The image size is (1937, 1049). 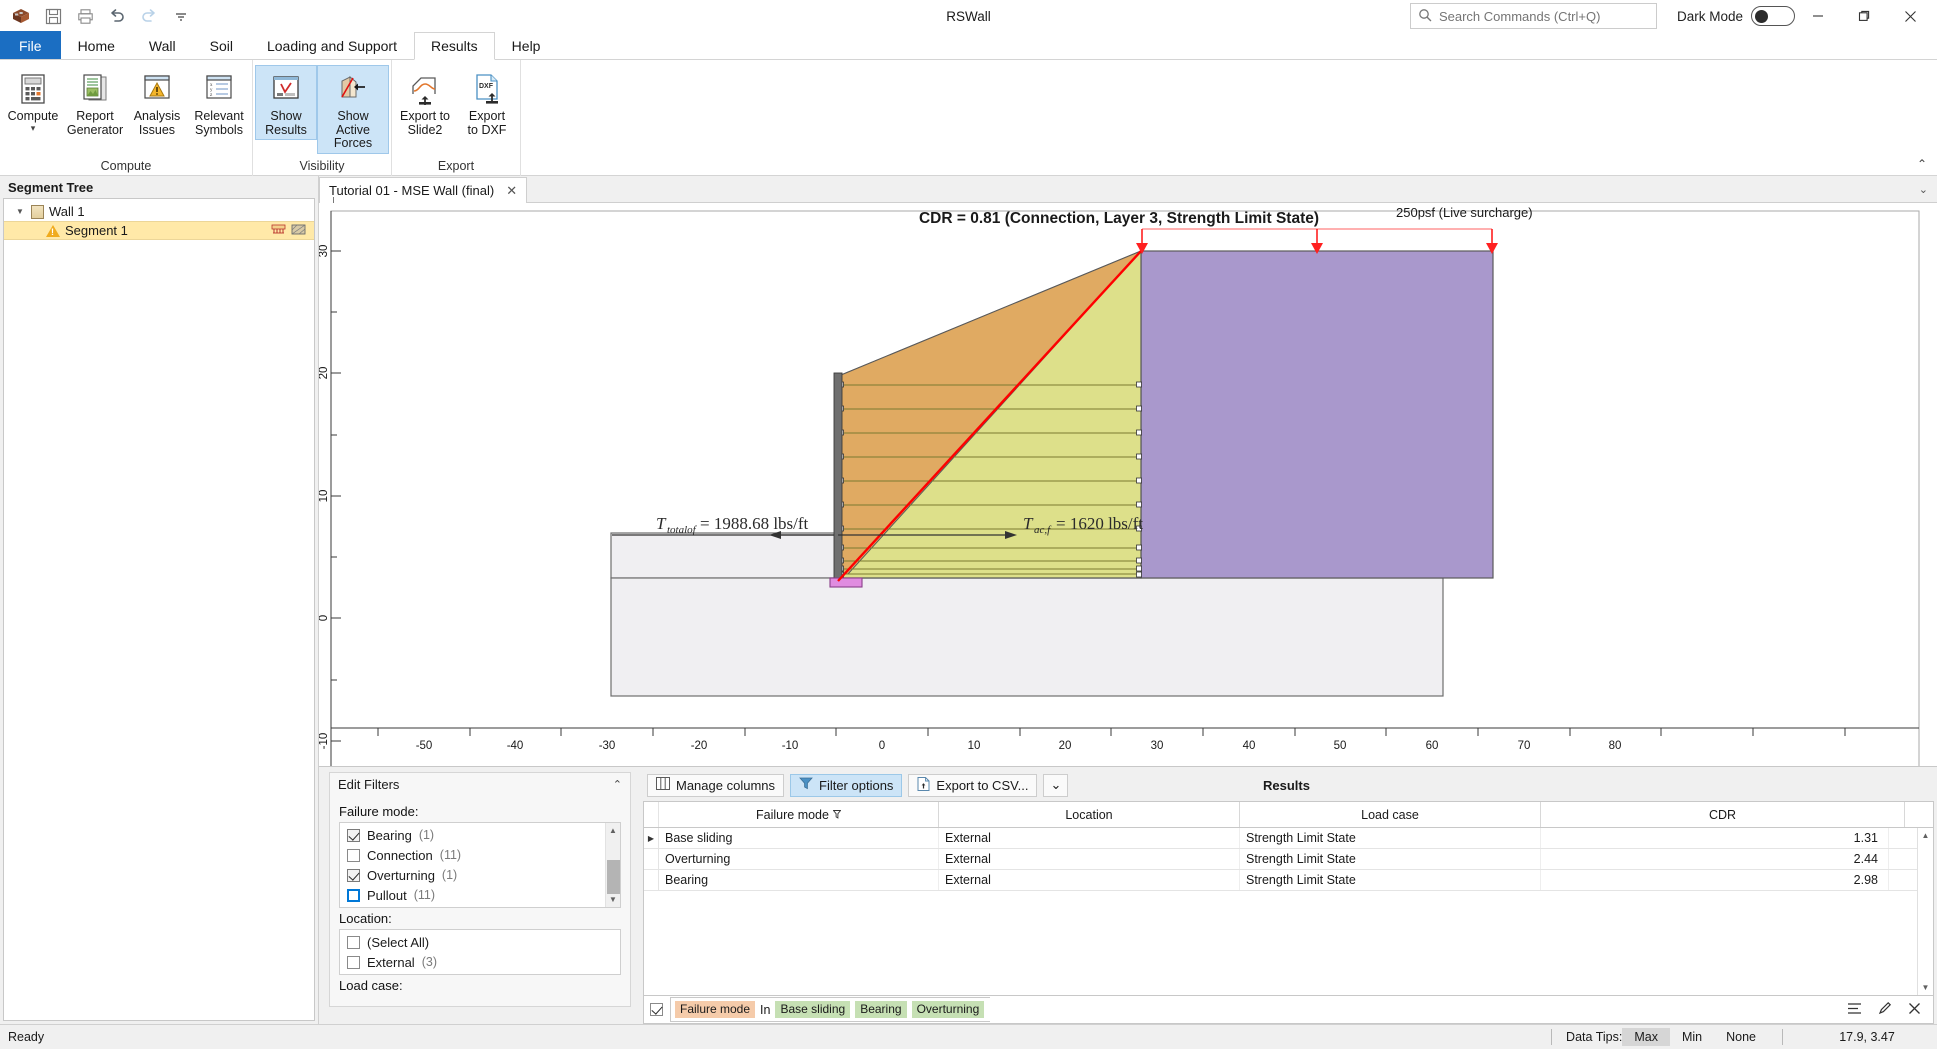 I want to click on filter-operator: In, so click(x=765, y=1010).